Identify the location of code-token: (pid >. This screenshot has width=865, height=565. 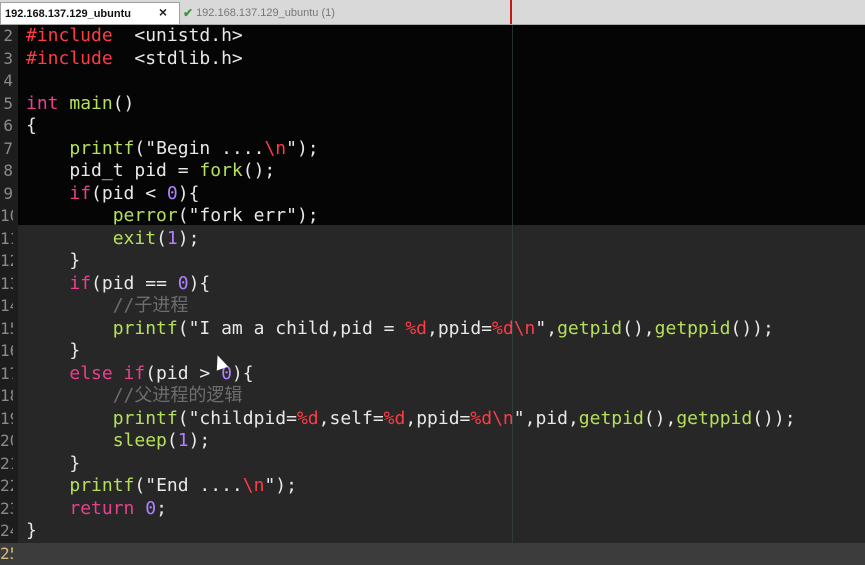
(183, 373).